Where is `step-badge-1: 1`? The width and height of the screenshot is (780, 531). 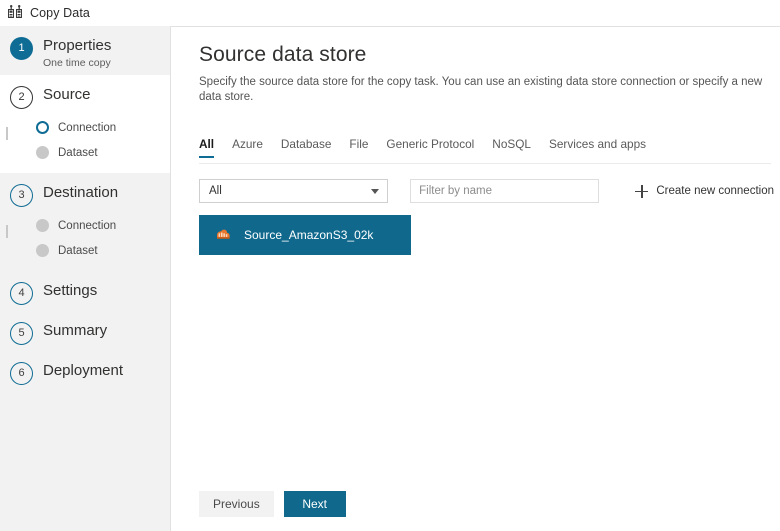 step-badge-1: 1 is located at coordinates (21, 48).